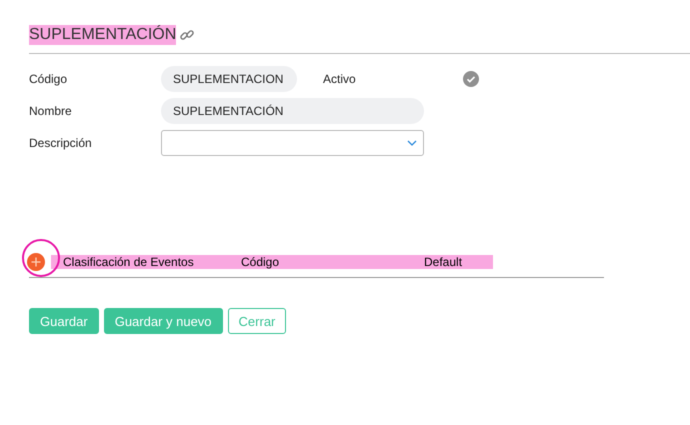 This screenshot has height=425, width=690. What do you see at coordinates (412, 143) in the screenshot?
I see `chevron-down-icon` at bounding box center [412, 143].